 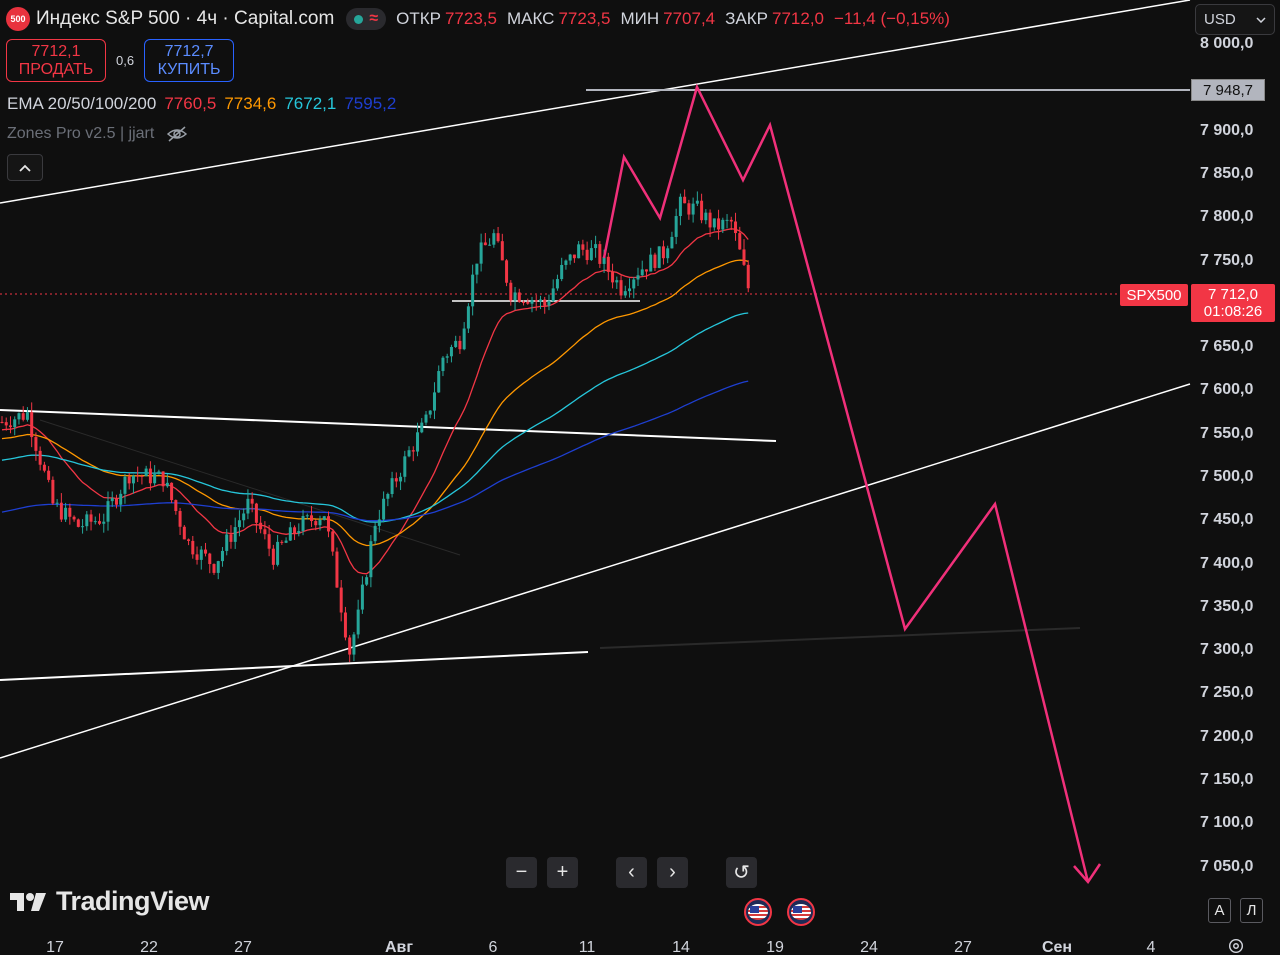 I want to click on ohlc-close-label: ЗАКР, so click(x=746, y=18).